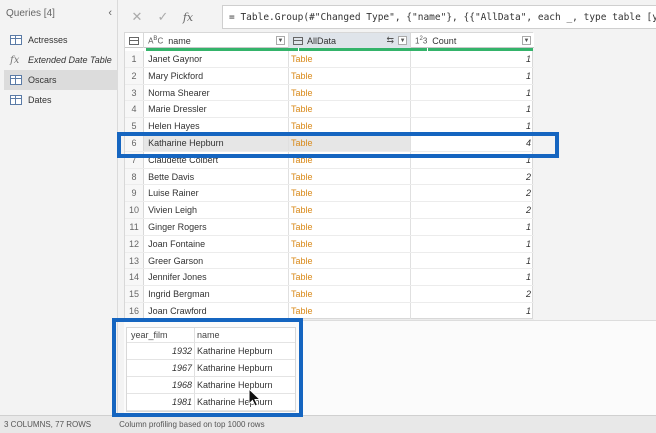  What do you see at coordinates (217, 310) in the screenshot?
I see `cell-name: Joan Crawford` at bounding box center [217, 310].